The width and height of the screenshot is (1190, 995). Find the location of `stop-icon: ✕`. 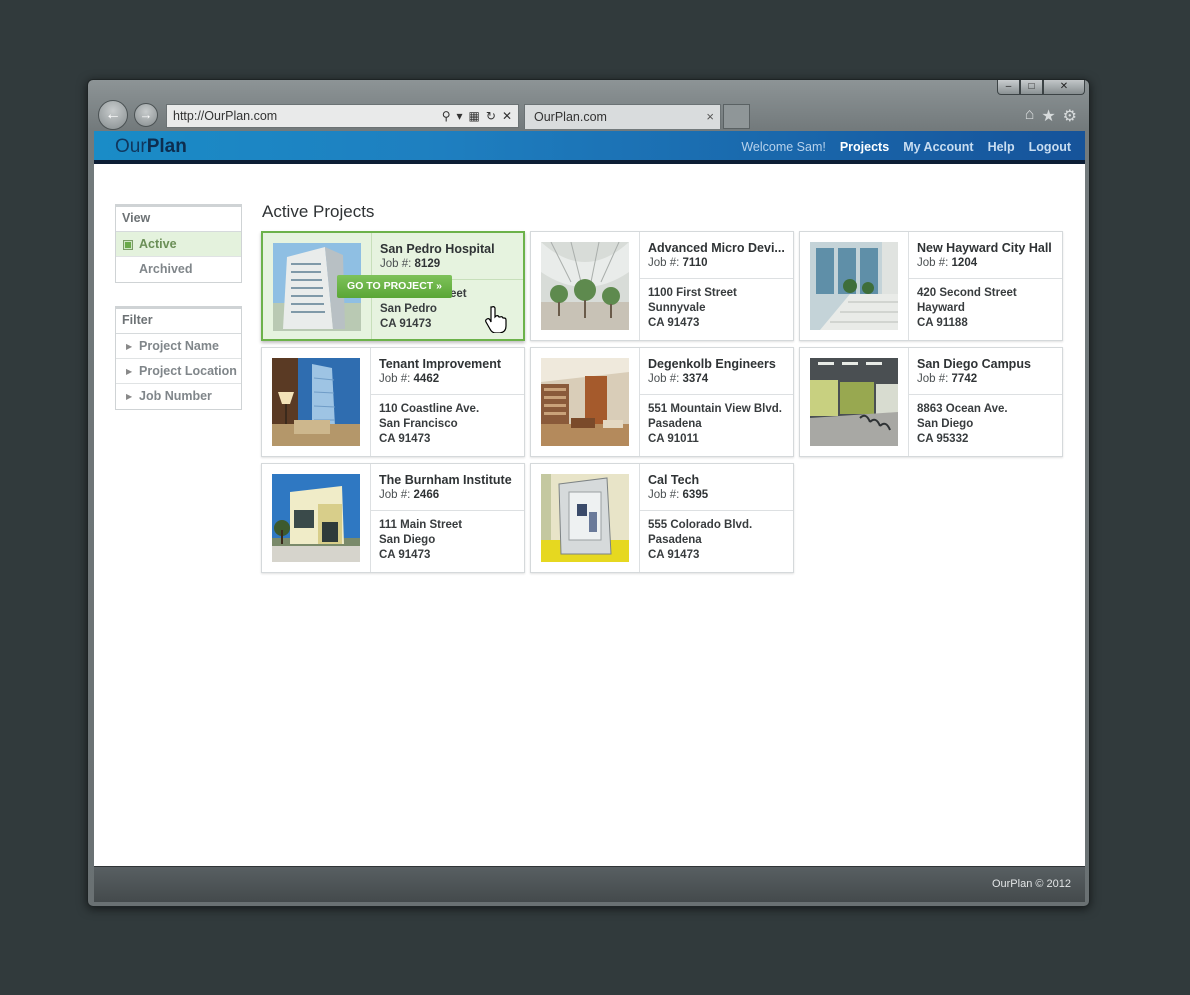

stop-icon: ✕ is located at coordinates (507, 116).